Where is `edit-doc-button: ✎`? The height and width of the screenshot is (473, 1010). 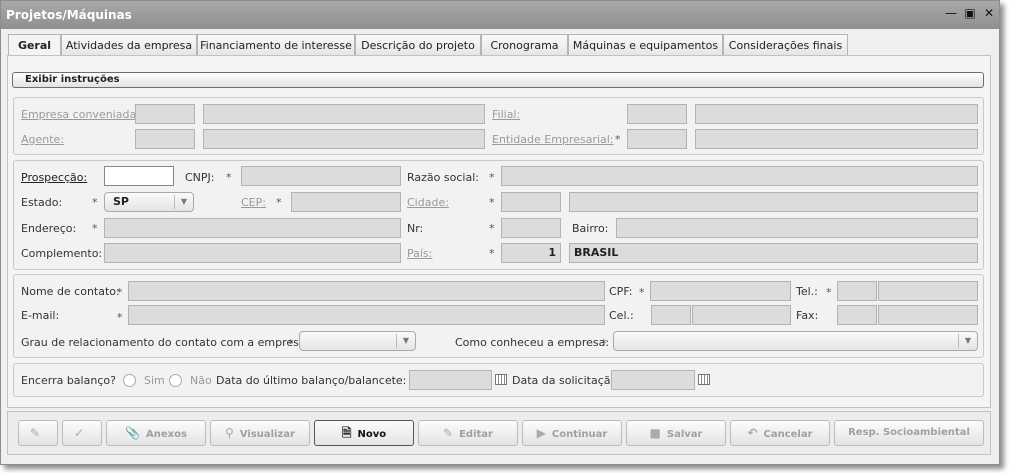
edit-doc-button: ✎ is located at coordinates (38, 433).